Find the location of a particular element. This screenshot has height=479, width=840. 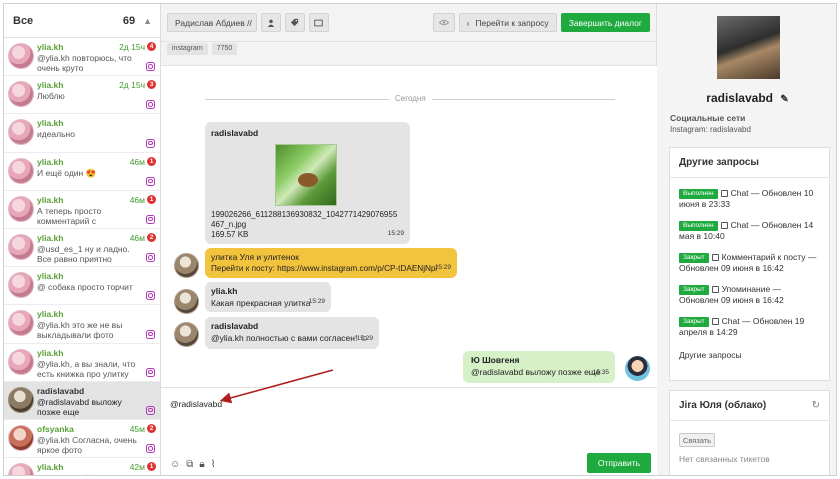

channel-icon is located at coordinates (724, 193).